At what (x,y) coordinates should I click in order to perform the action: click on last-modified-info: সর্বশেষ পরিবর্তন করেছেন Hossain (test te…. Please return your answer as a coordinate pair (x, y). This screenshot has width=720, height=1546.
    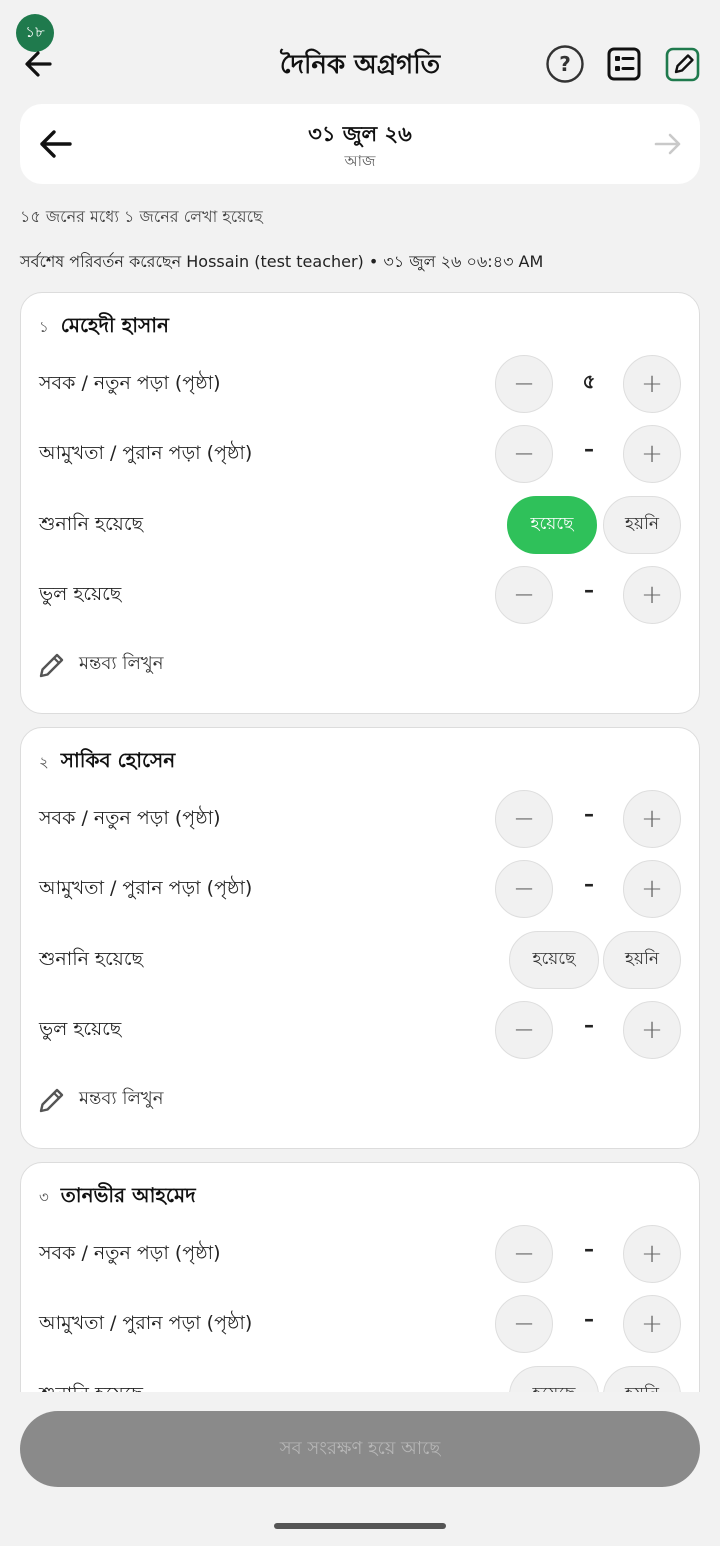
    Looking at the image, I should click on (282, 261).